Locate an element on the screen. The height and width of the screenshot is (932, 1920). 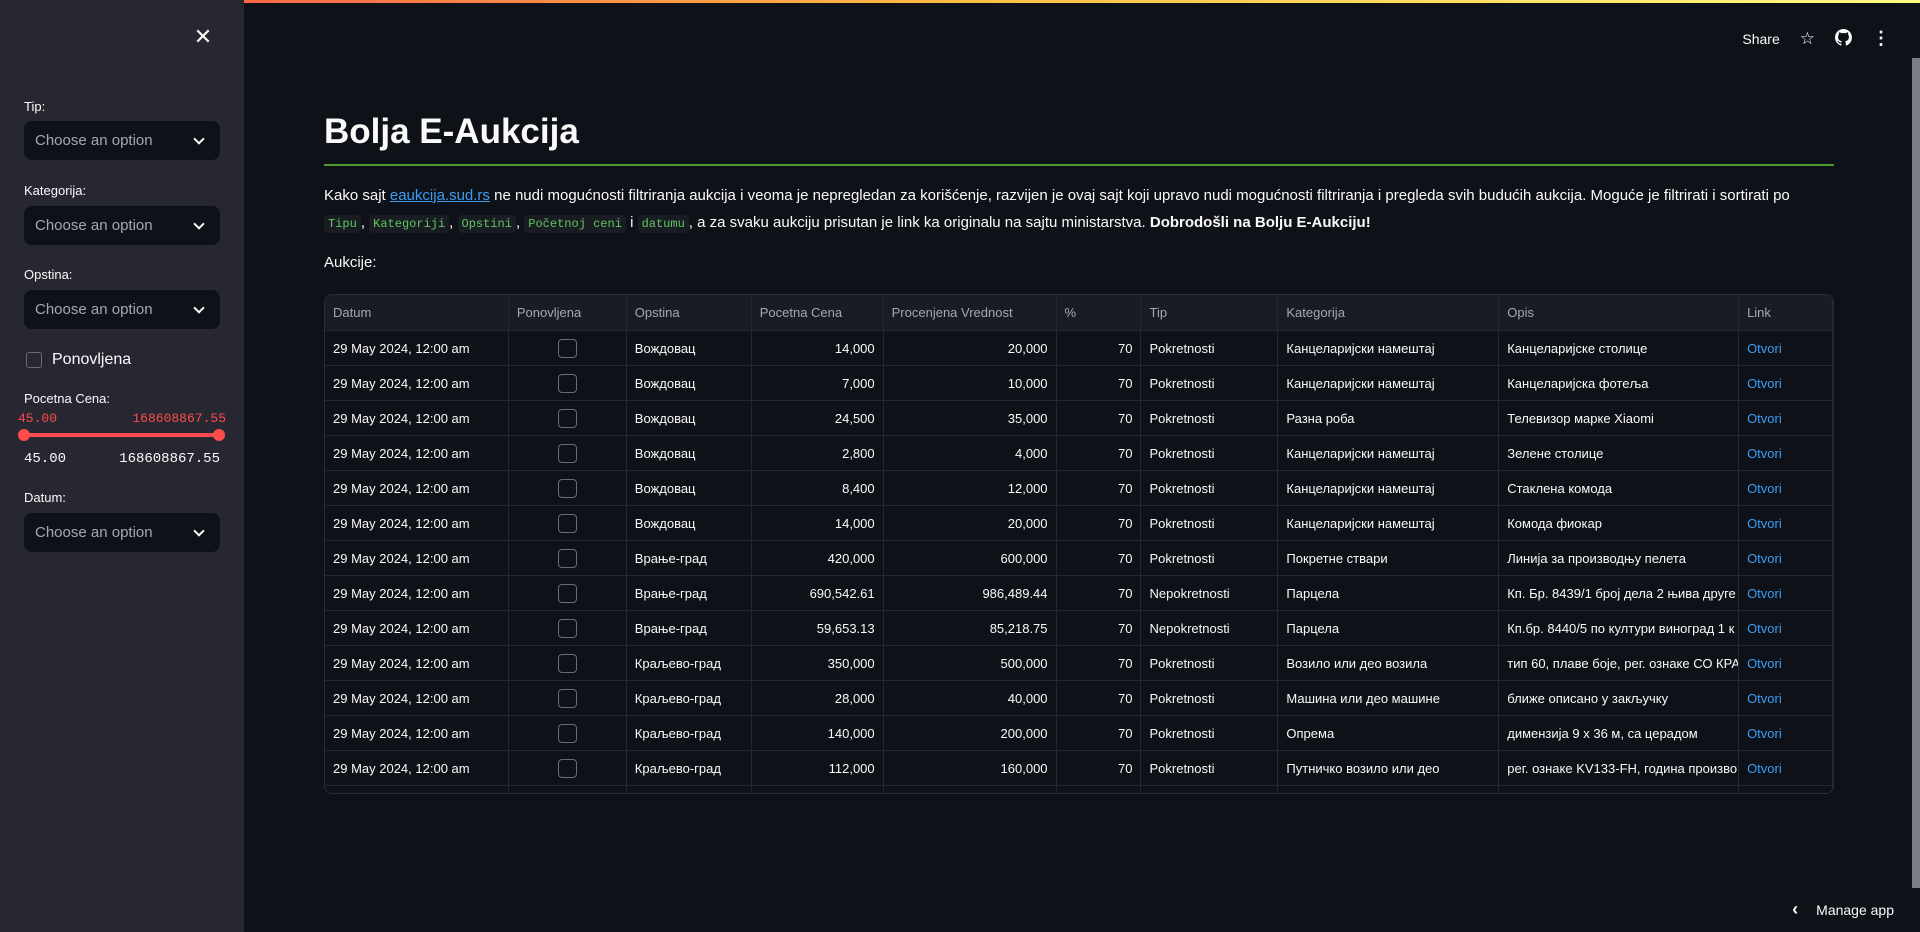
eaukcija-link: eaukcija.sud.rs is located at coordinates (440, 195).